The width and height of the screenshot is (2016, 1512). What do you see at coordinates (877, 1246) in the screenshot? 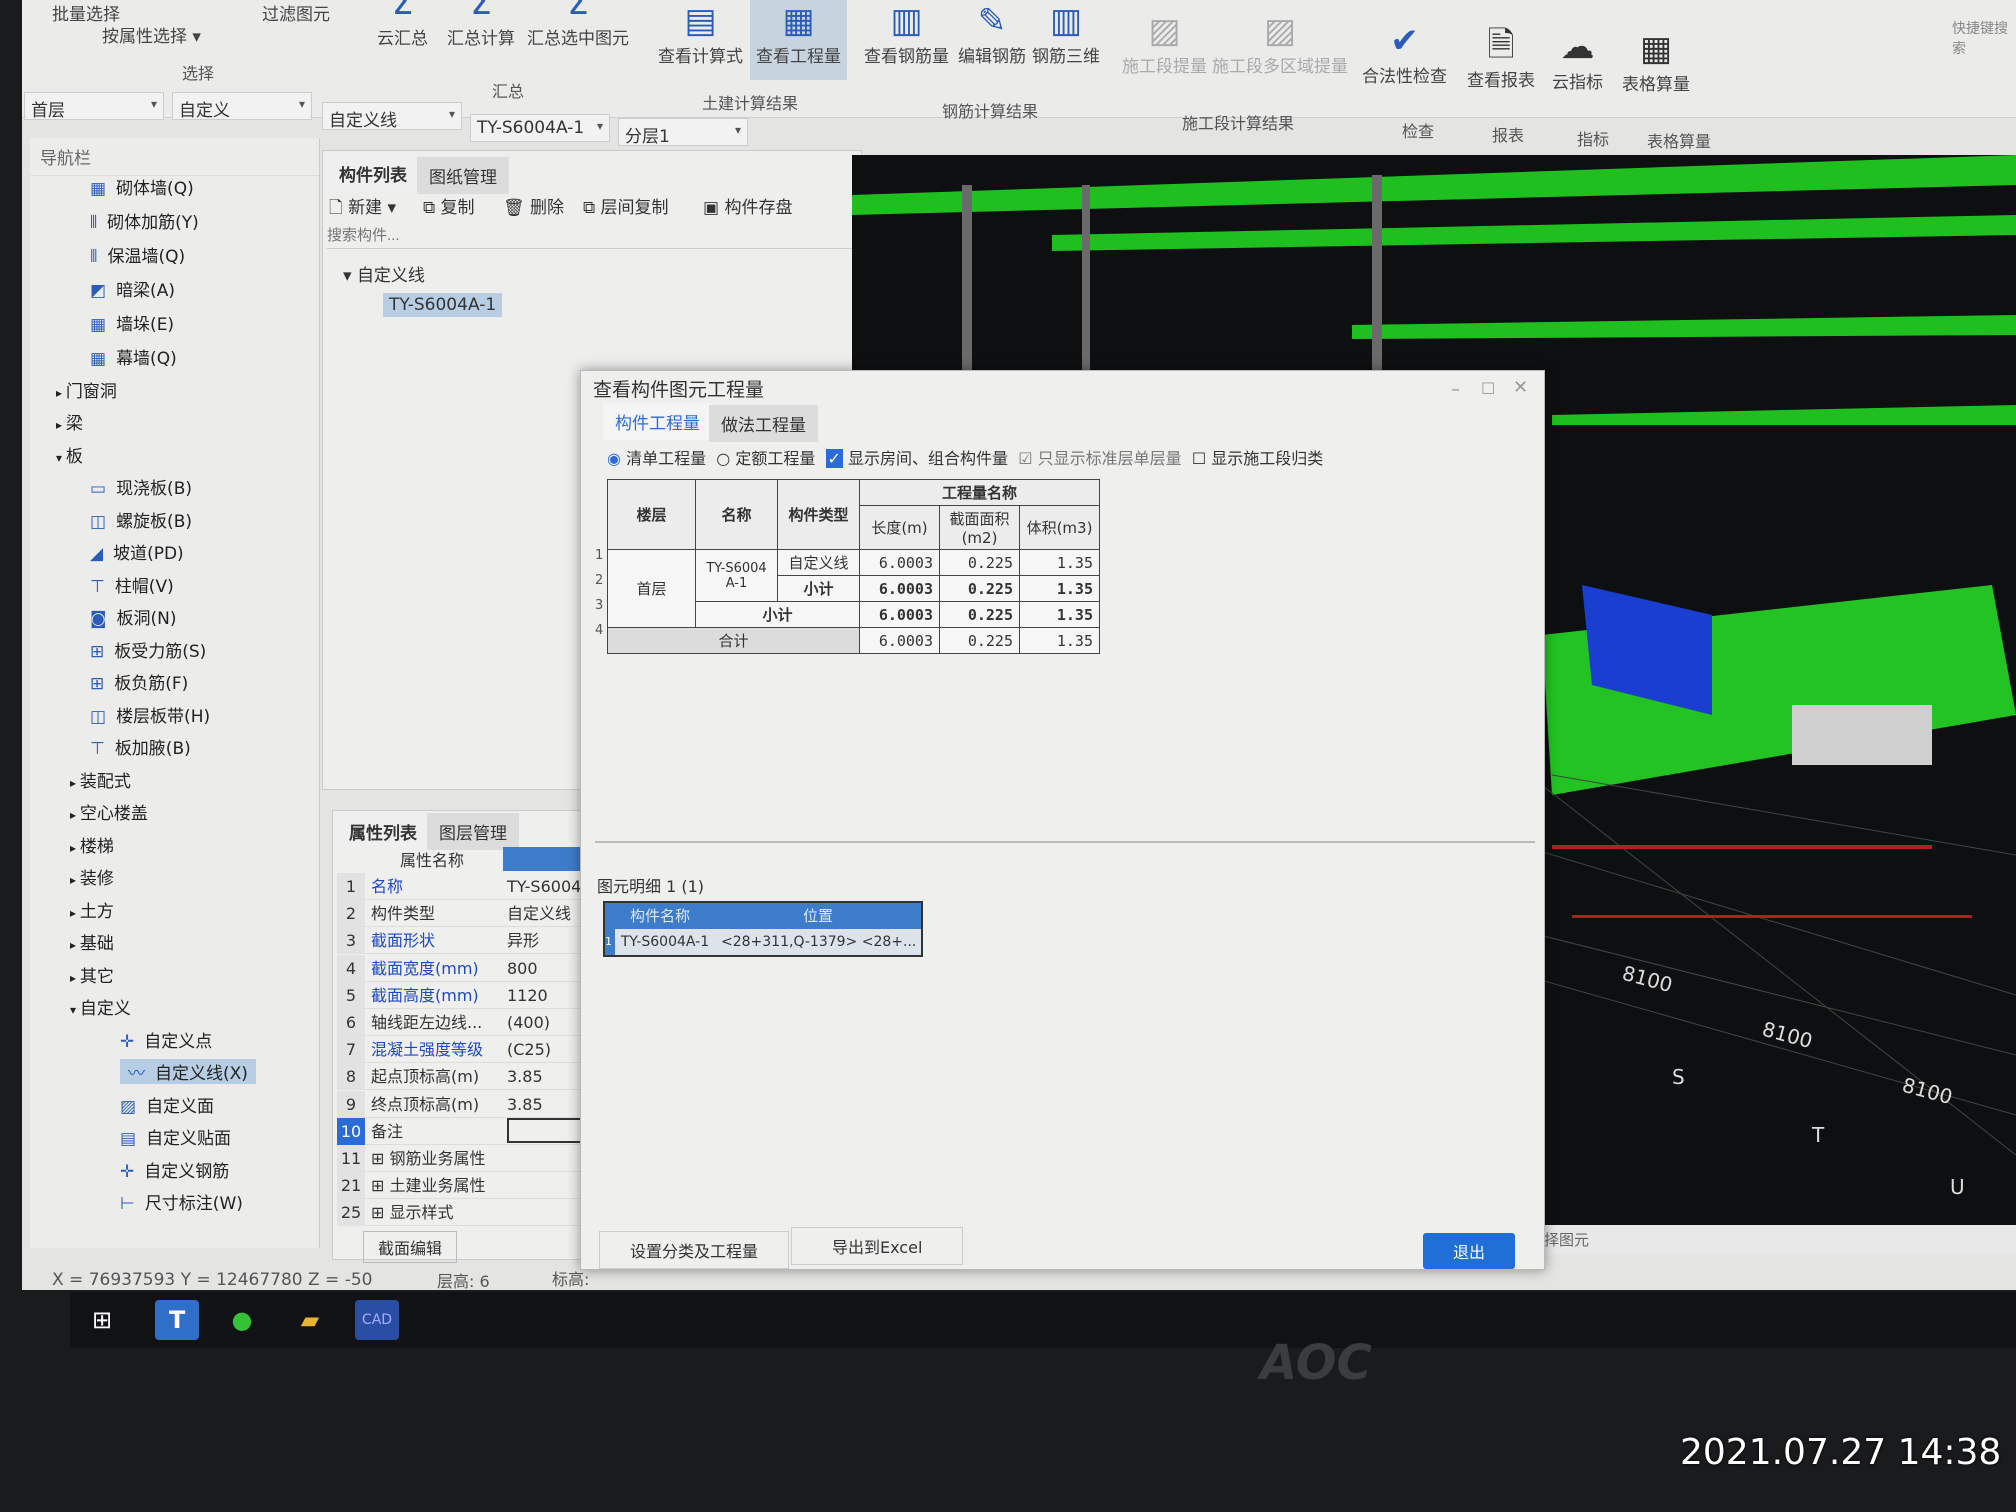
I see `export-excel-button: 导出到Excel` at bounding box center [877, 1246].